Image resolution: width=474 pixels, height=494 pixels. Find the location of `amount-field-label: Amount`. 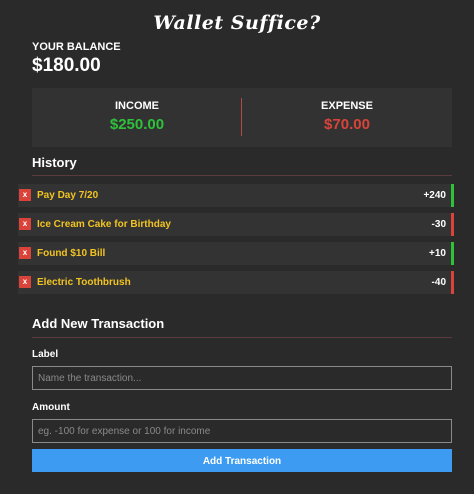

amount-field-label: Amount is located at coordinates (51, 407).